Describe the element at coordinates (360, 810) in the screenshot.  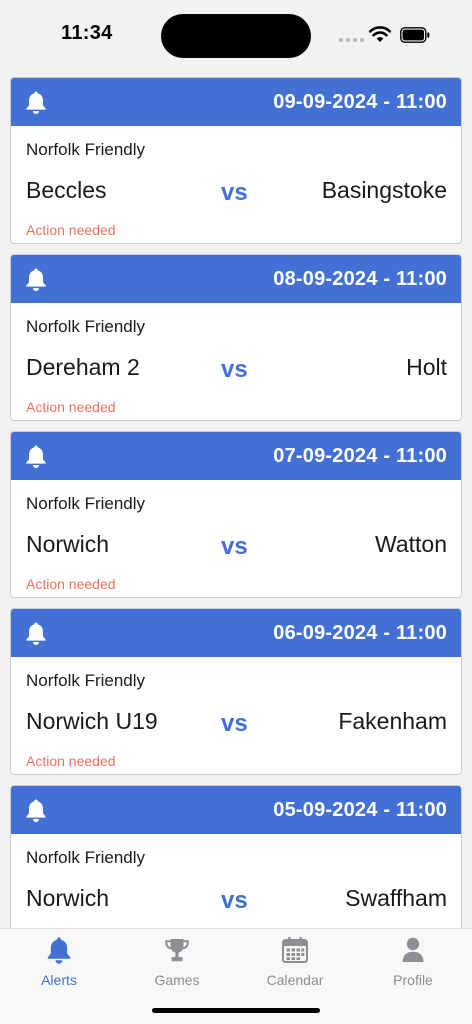
I see `alert-date: 05-09-2024 - 11:00` at that location.